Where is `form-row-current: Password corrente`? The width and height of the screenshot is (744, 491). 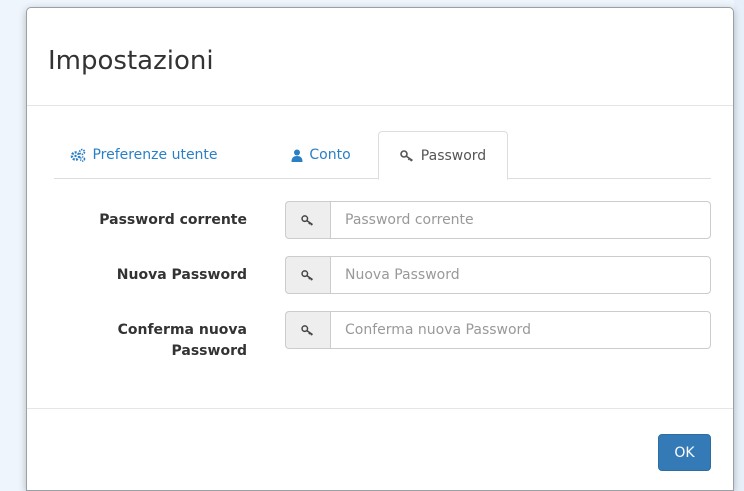 form-row-current: Password corrente is located at coordinates (380, 220).